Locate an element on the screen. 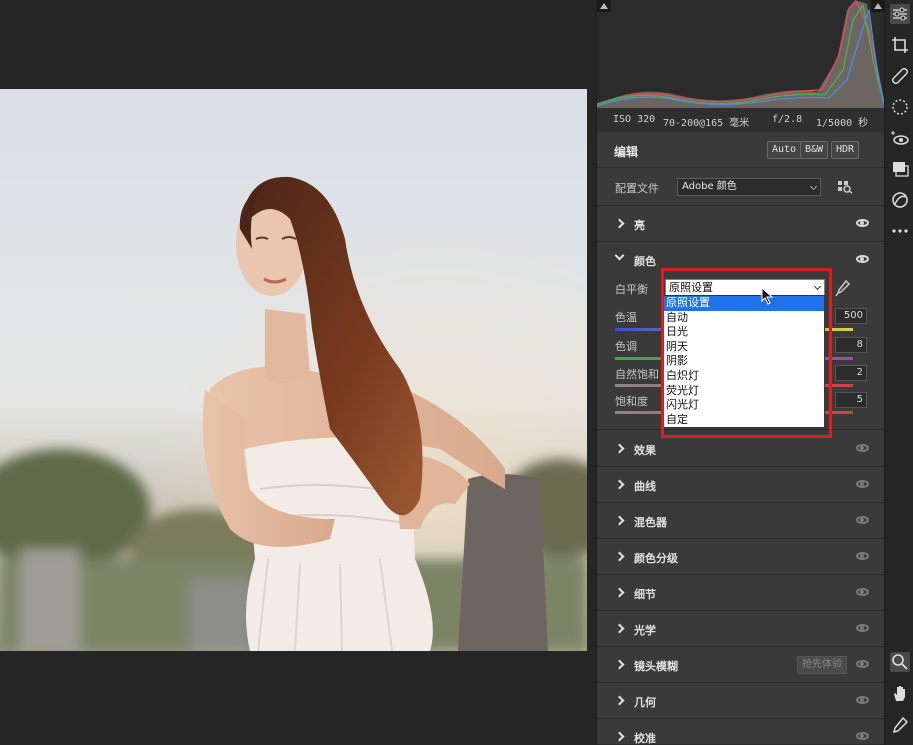 The image size is (913, 745). wb-option-as-shot: 原照设置 is located at coordinates (744, 303).